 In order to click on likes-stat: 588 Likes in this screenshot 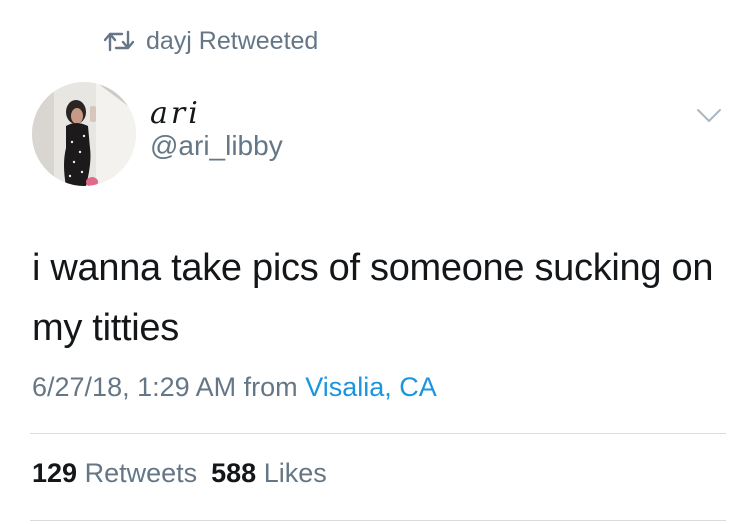, I will do `click(269, 473)`.